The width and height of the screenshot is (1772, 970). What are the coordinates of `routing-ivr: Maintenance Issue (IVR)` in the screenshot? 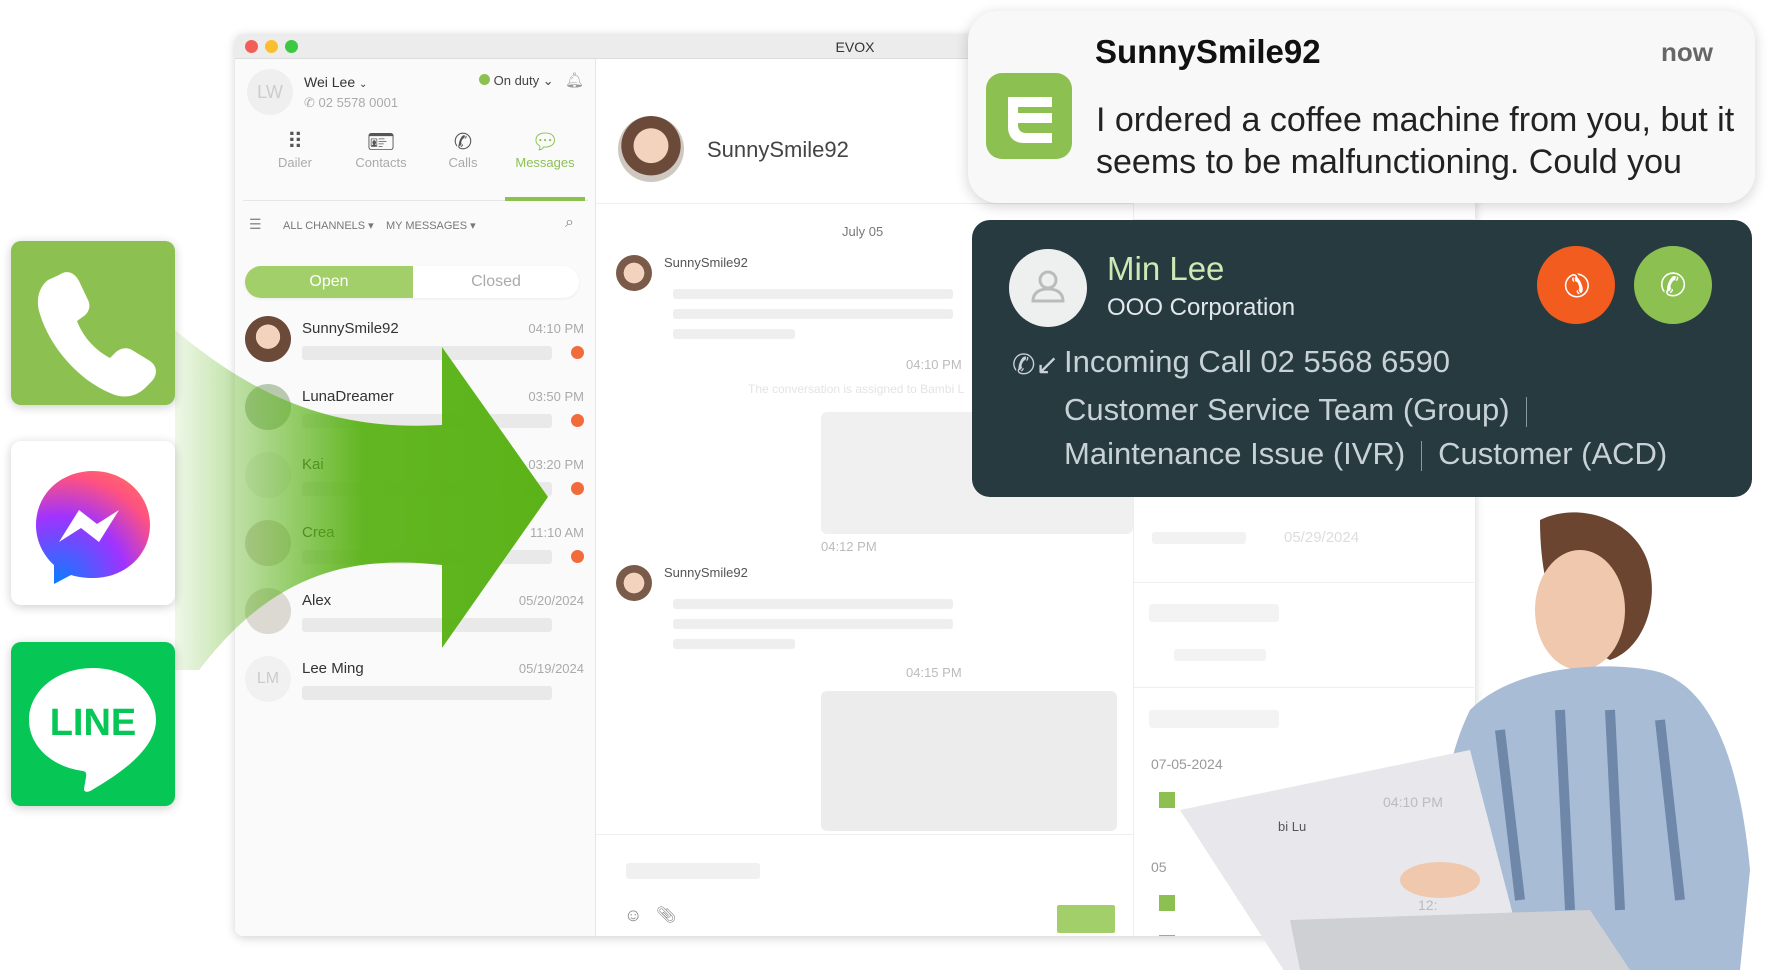 It's located at (1235, 453).